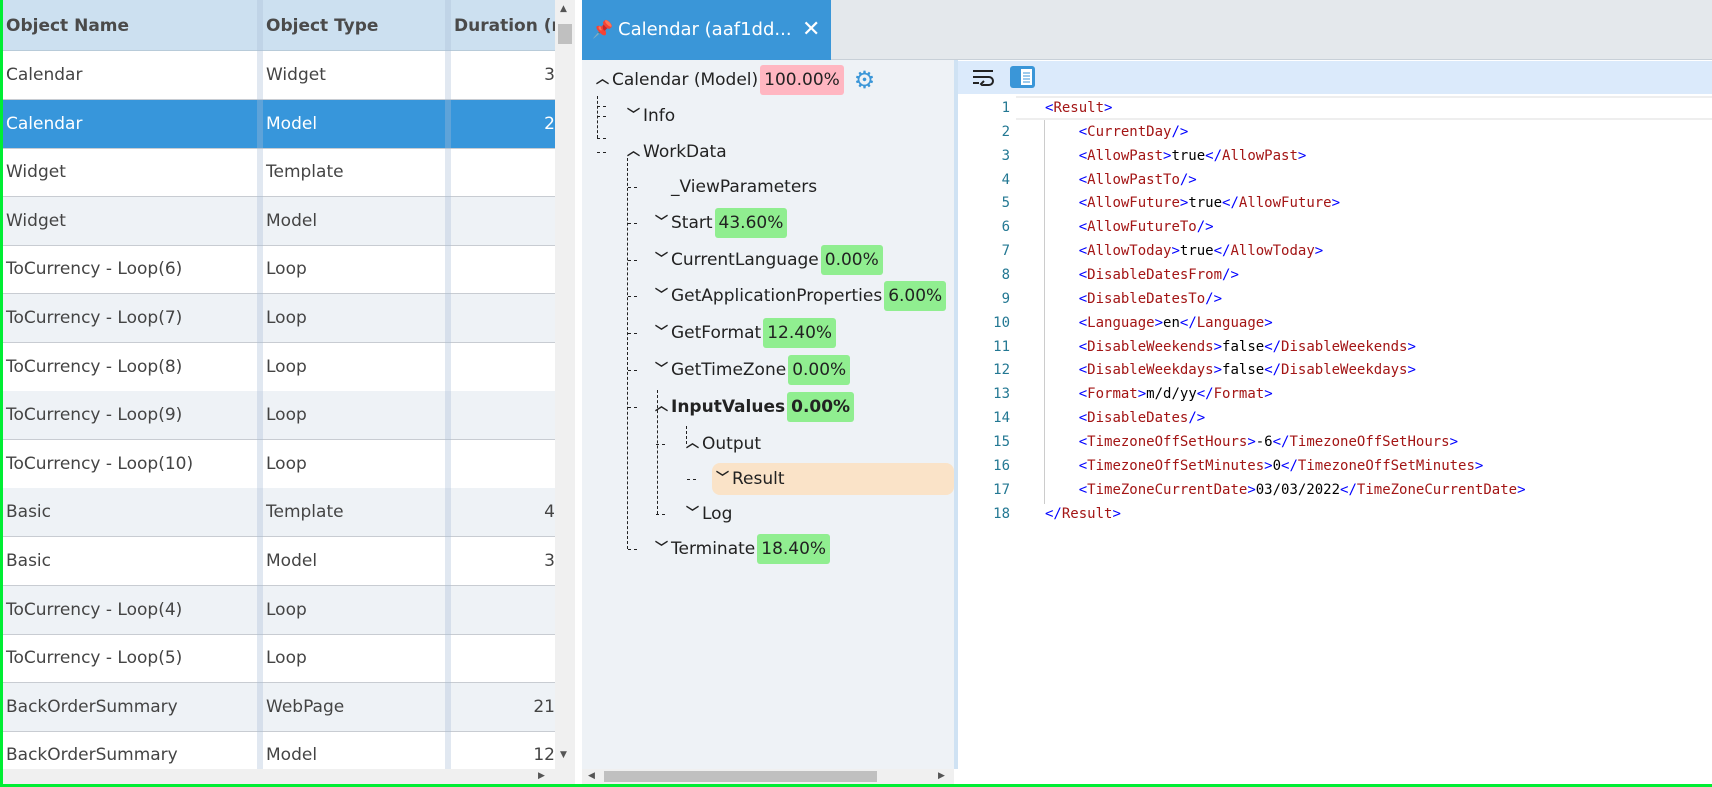 This screenshot has width=1712, height=787. Describe the element at coordinates (833, 479) in the screenshot. I see `tree-node: ﹀ Result` at that location.